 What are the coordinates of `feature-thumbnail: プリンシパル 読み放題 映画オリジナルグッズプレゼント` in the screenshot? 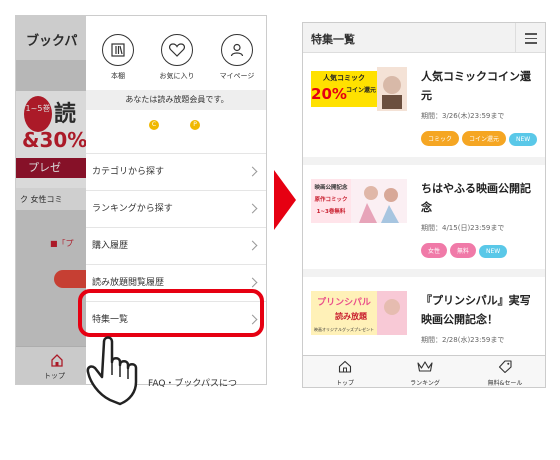 It's located at (359, 313).